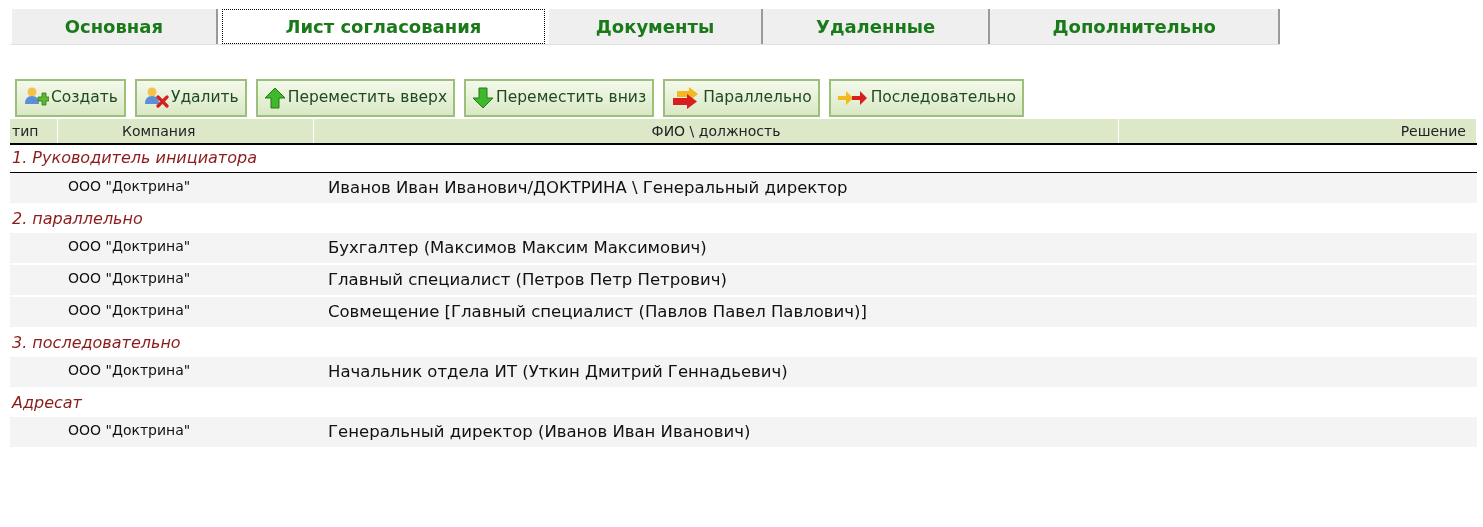 This screenshot has width=1483, height=527. I want to click on column-header: Компания, so click(159, 131).